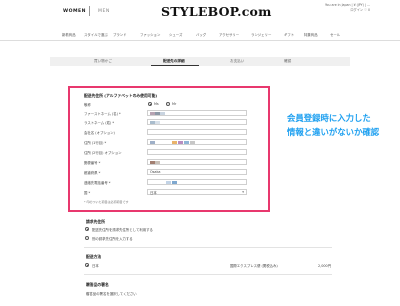  What do you see at coordinates (237, 61) in the screenshot?
I see `step-payment: お支払い` at bounding box center [237, 61].